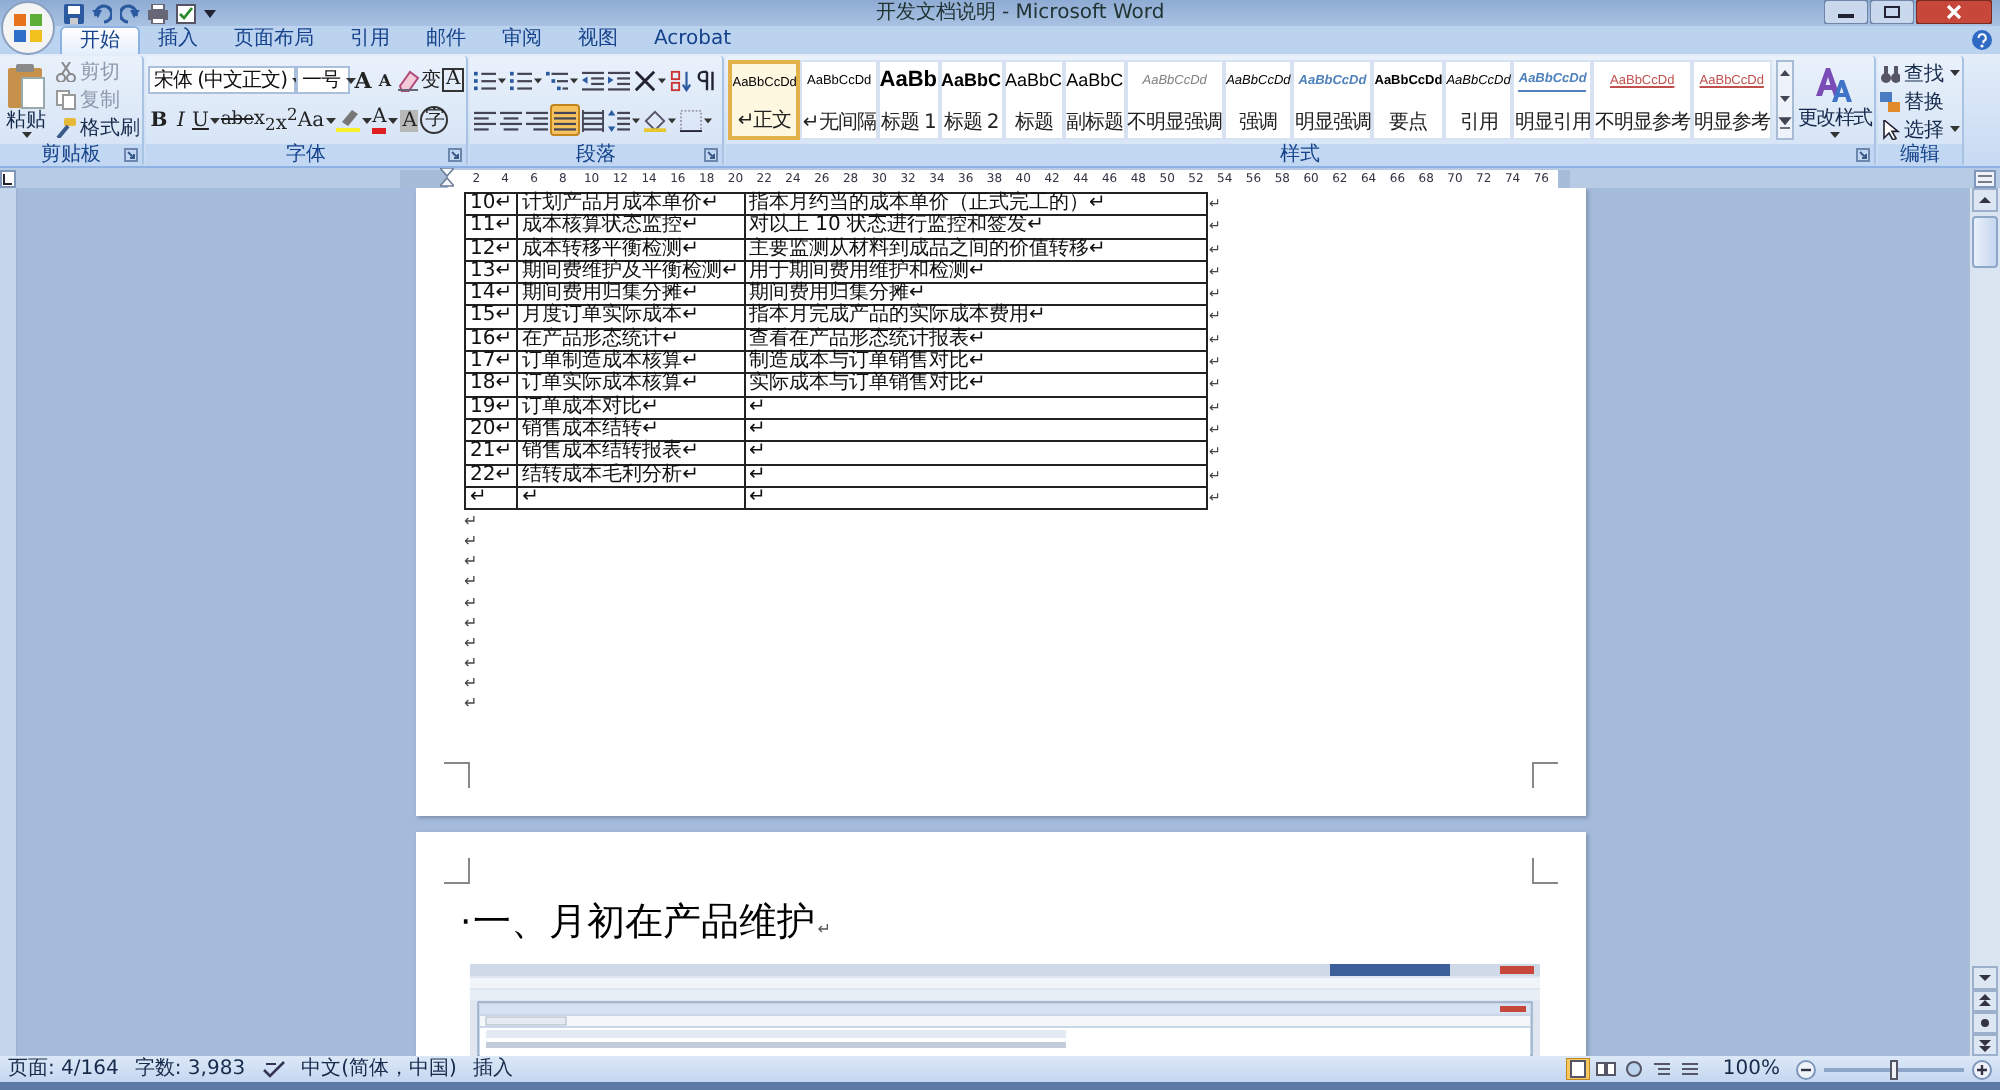 The image size is (2000, 1090). What do you see at coordinates (492, 1069) in the screenshot?
I see `insert-mode-status: 插入` at bounding box center [492, 1069].